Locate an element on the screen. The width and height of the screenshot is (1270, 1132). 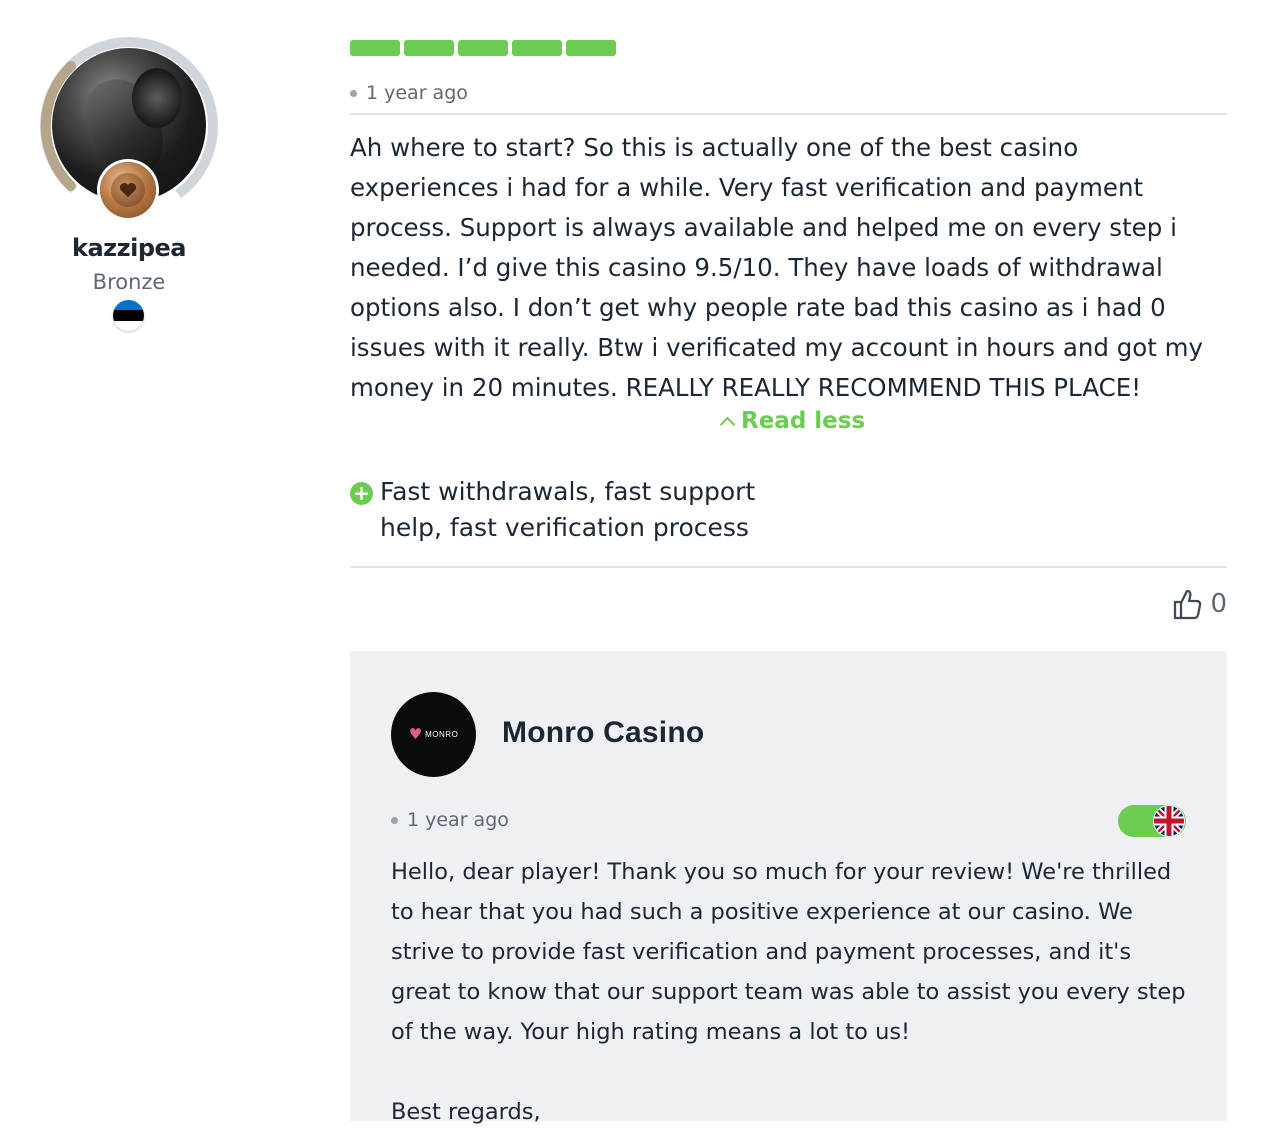
chevron-up-icon is located at coordinates (727, 424).